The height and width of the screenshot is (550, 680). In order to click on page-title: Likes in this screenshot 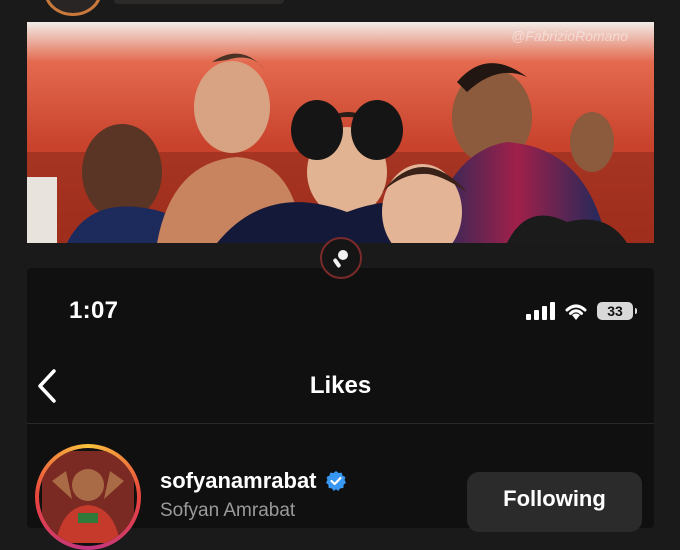, I will do `click(340, 385)`.